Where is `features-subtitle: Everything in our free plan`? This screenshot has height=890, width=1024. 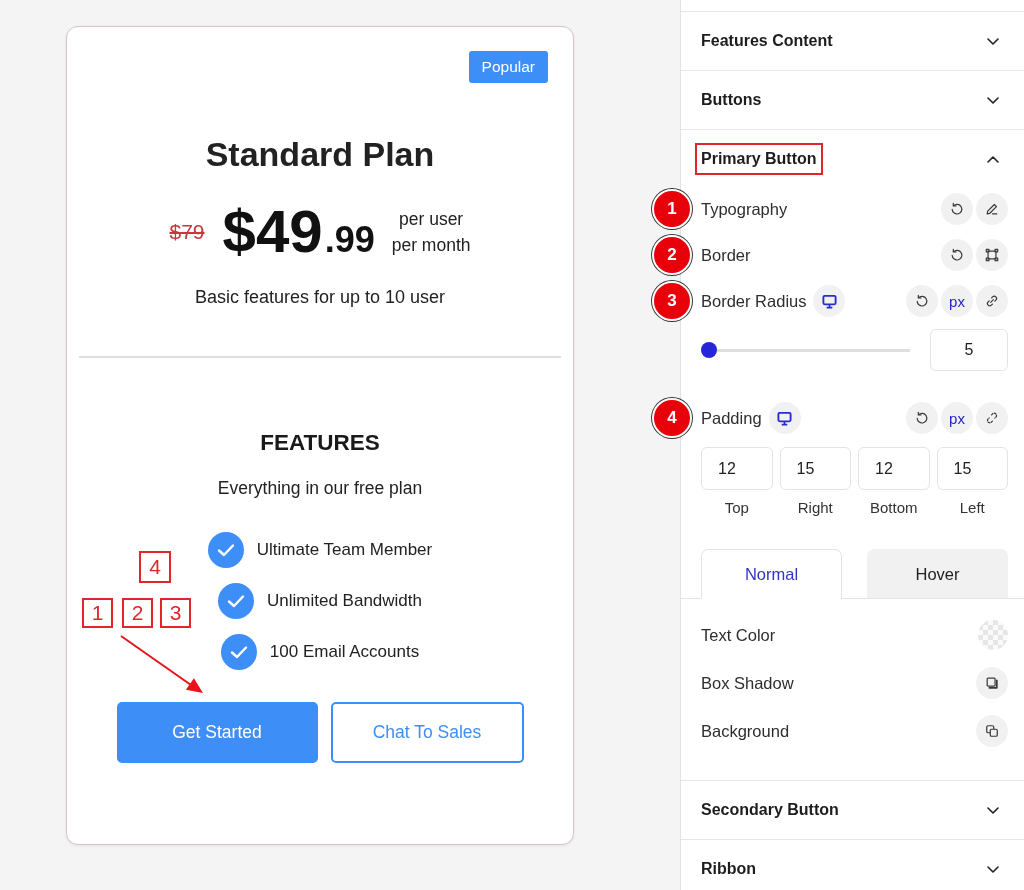 features-subtitle: Everything in our free plan is located at coordinates (320, 488).